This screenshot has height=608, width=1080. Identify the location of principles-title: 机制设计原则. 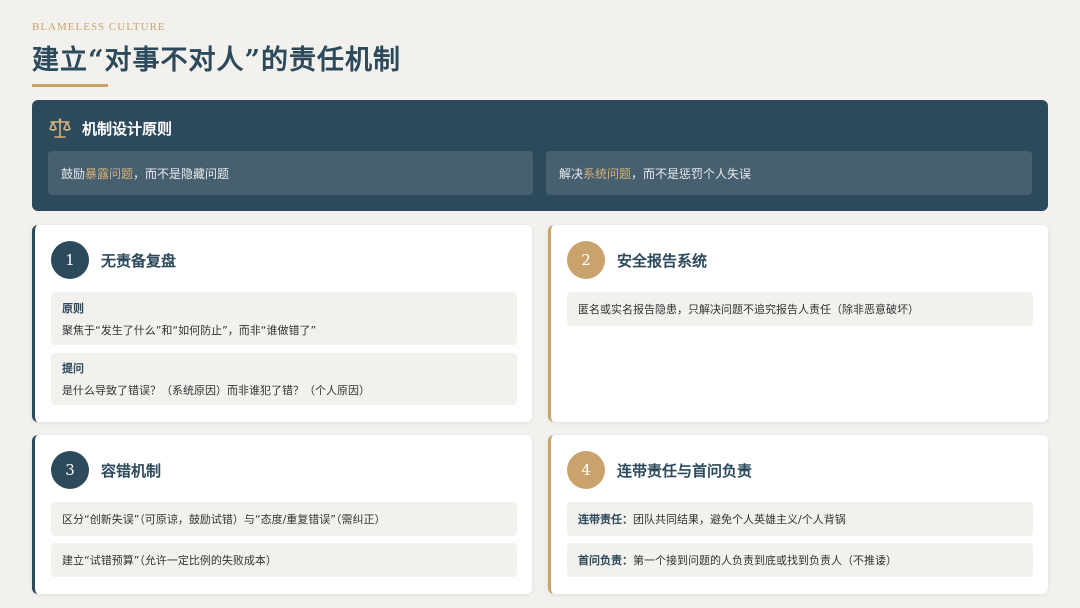
(127, 128).